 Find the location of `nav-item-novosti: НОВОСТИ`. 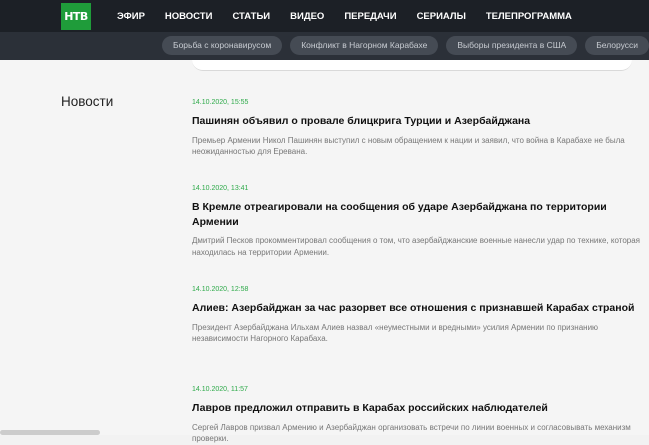

nav-item-novosti: НОВОСТИ is located at coordinates (189, 16).